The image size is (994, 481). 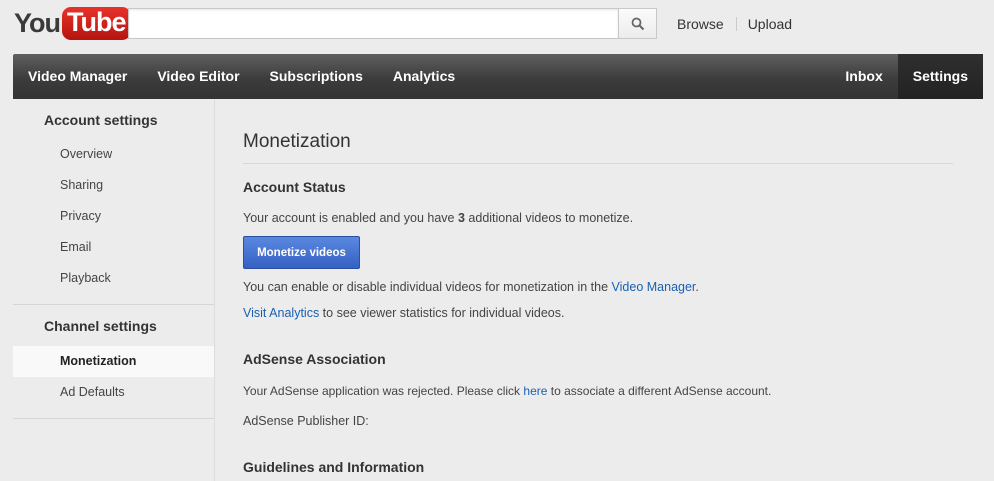 What do you see at coordinates (113, 278) in the screenshot?
I see `sidebar-item-playback: Playback` at bounding box center [113, 278].